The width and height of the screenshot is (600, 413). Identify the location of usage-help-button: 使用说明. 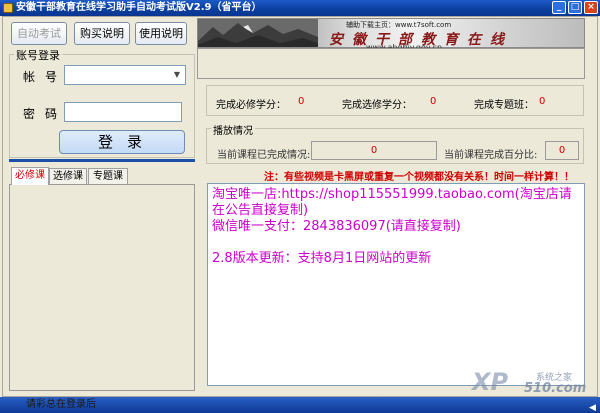
(161, 33).